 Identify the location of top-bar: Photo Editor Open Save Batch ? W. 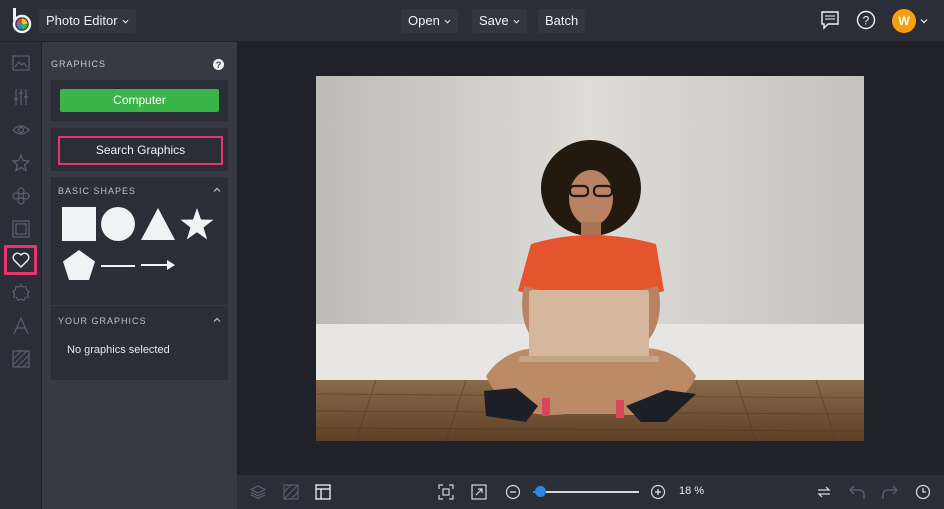
(472, 21).